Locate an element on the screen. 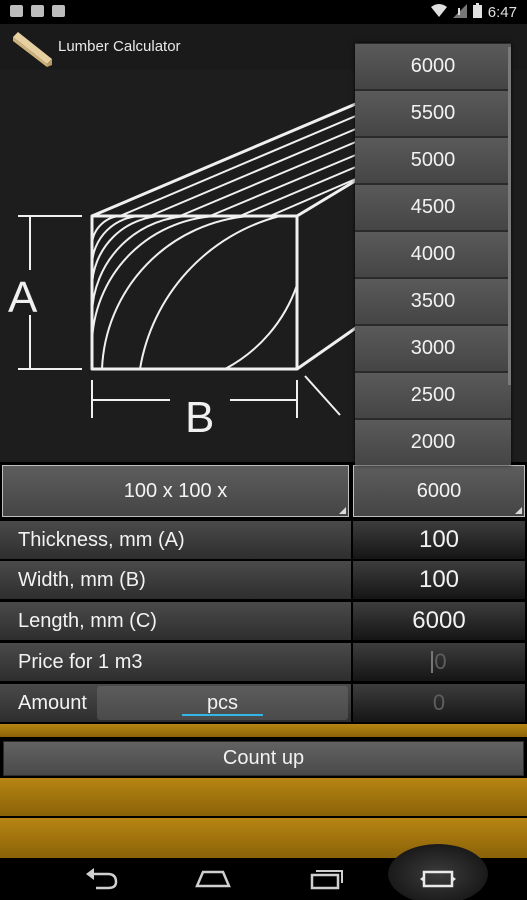 The width and height of the screenshot is (527, 900). width-input: 100 is located at coordinates (439, 580).